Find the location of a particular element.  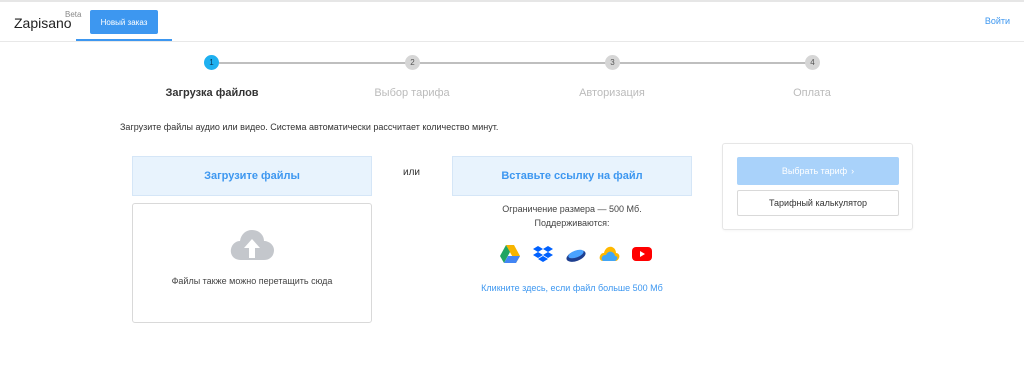

step-4-indicator: 4 is located at coordinates (812, 62).